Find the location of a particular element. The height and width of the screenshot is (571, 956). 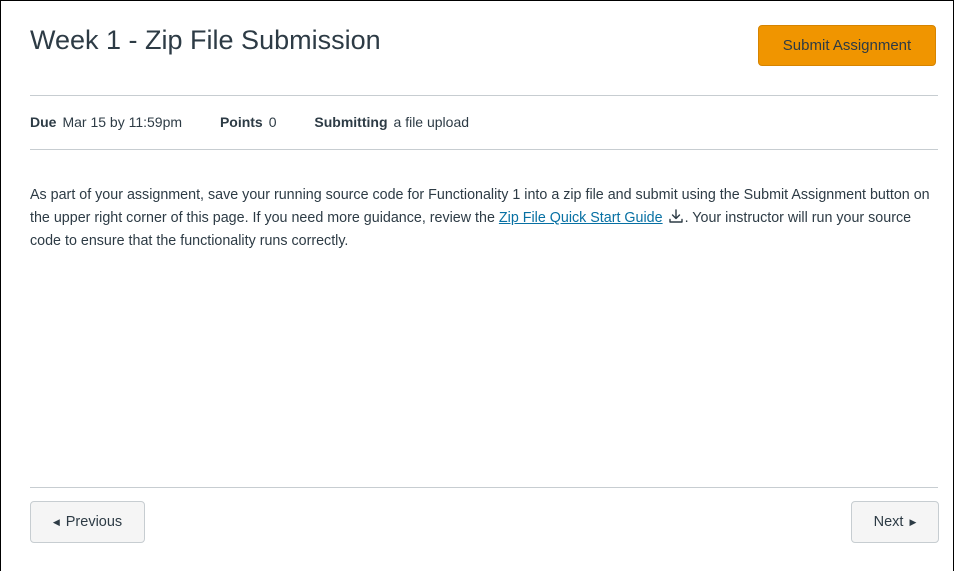

submitting-value: a file upload is located at coordinates (431, 122).